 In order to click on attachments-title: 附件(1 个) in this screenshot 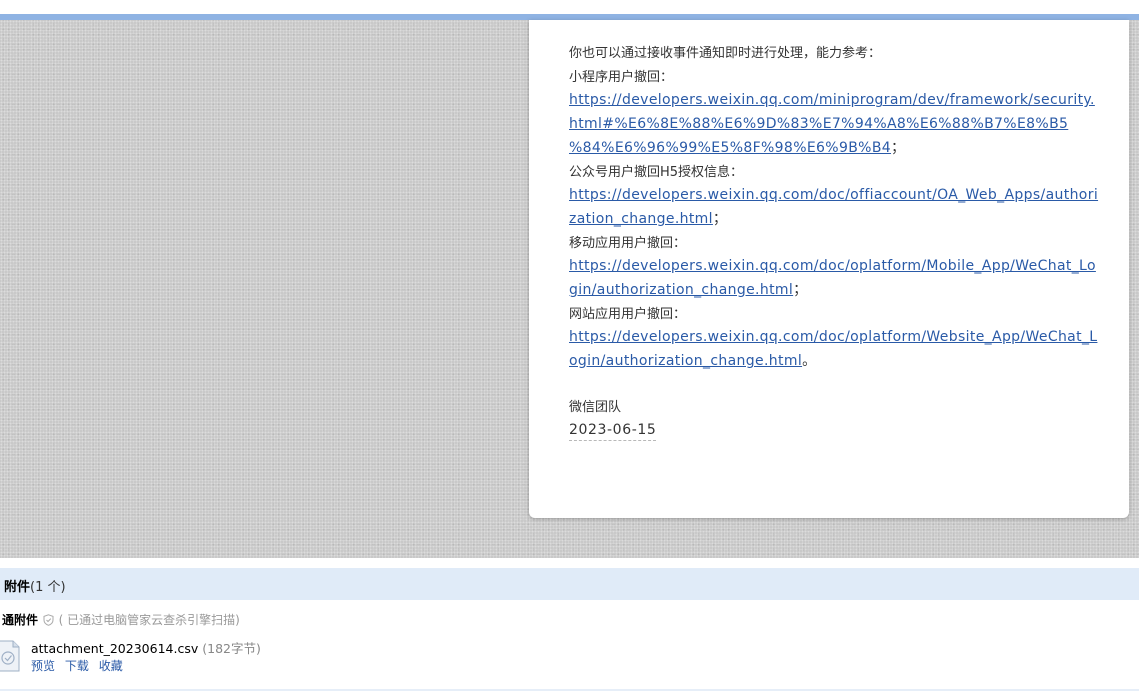, I will do `click(35, 585)`.